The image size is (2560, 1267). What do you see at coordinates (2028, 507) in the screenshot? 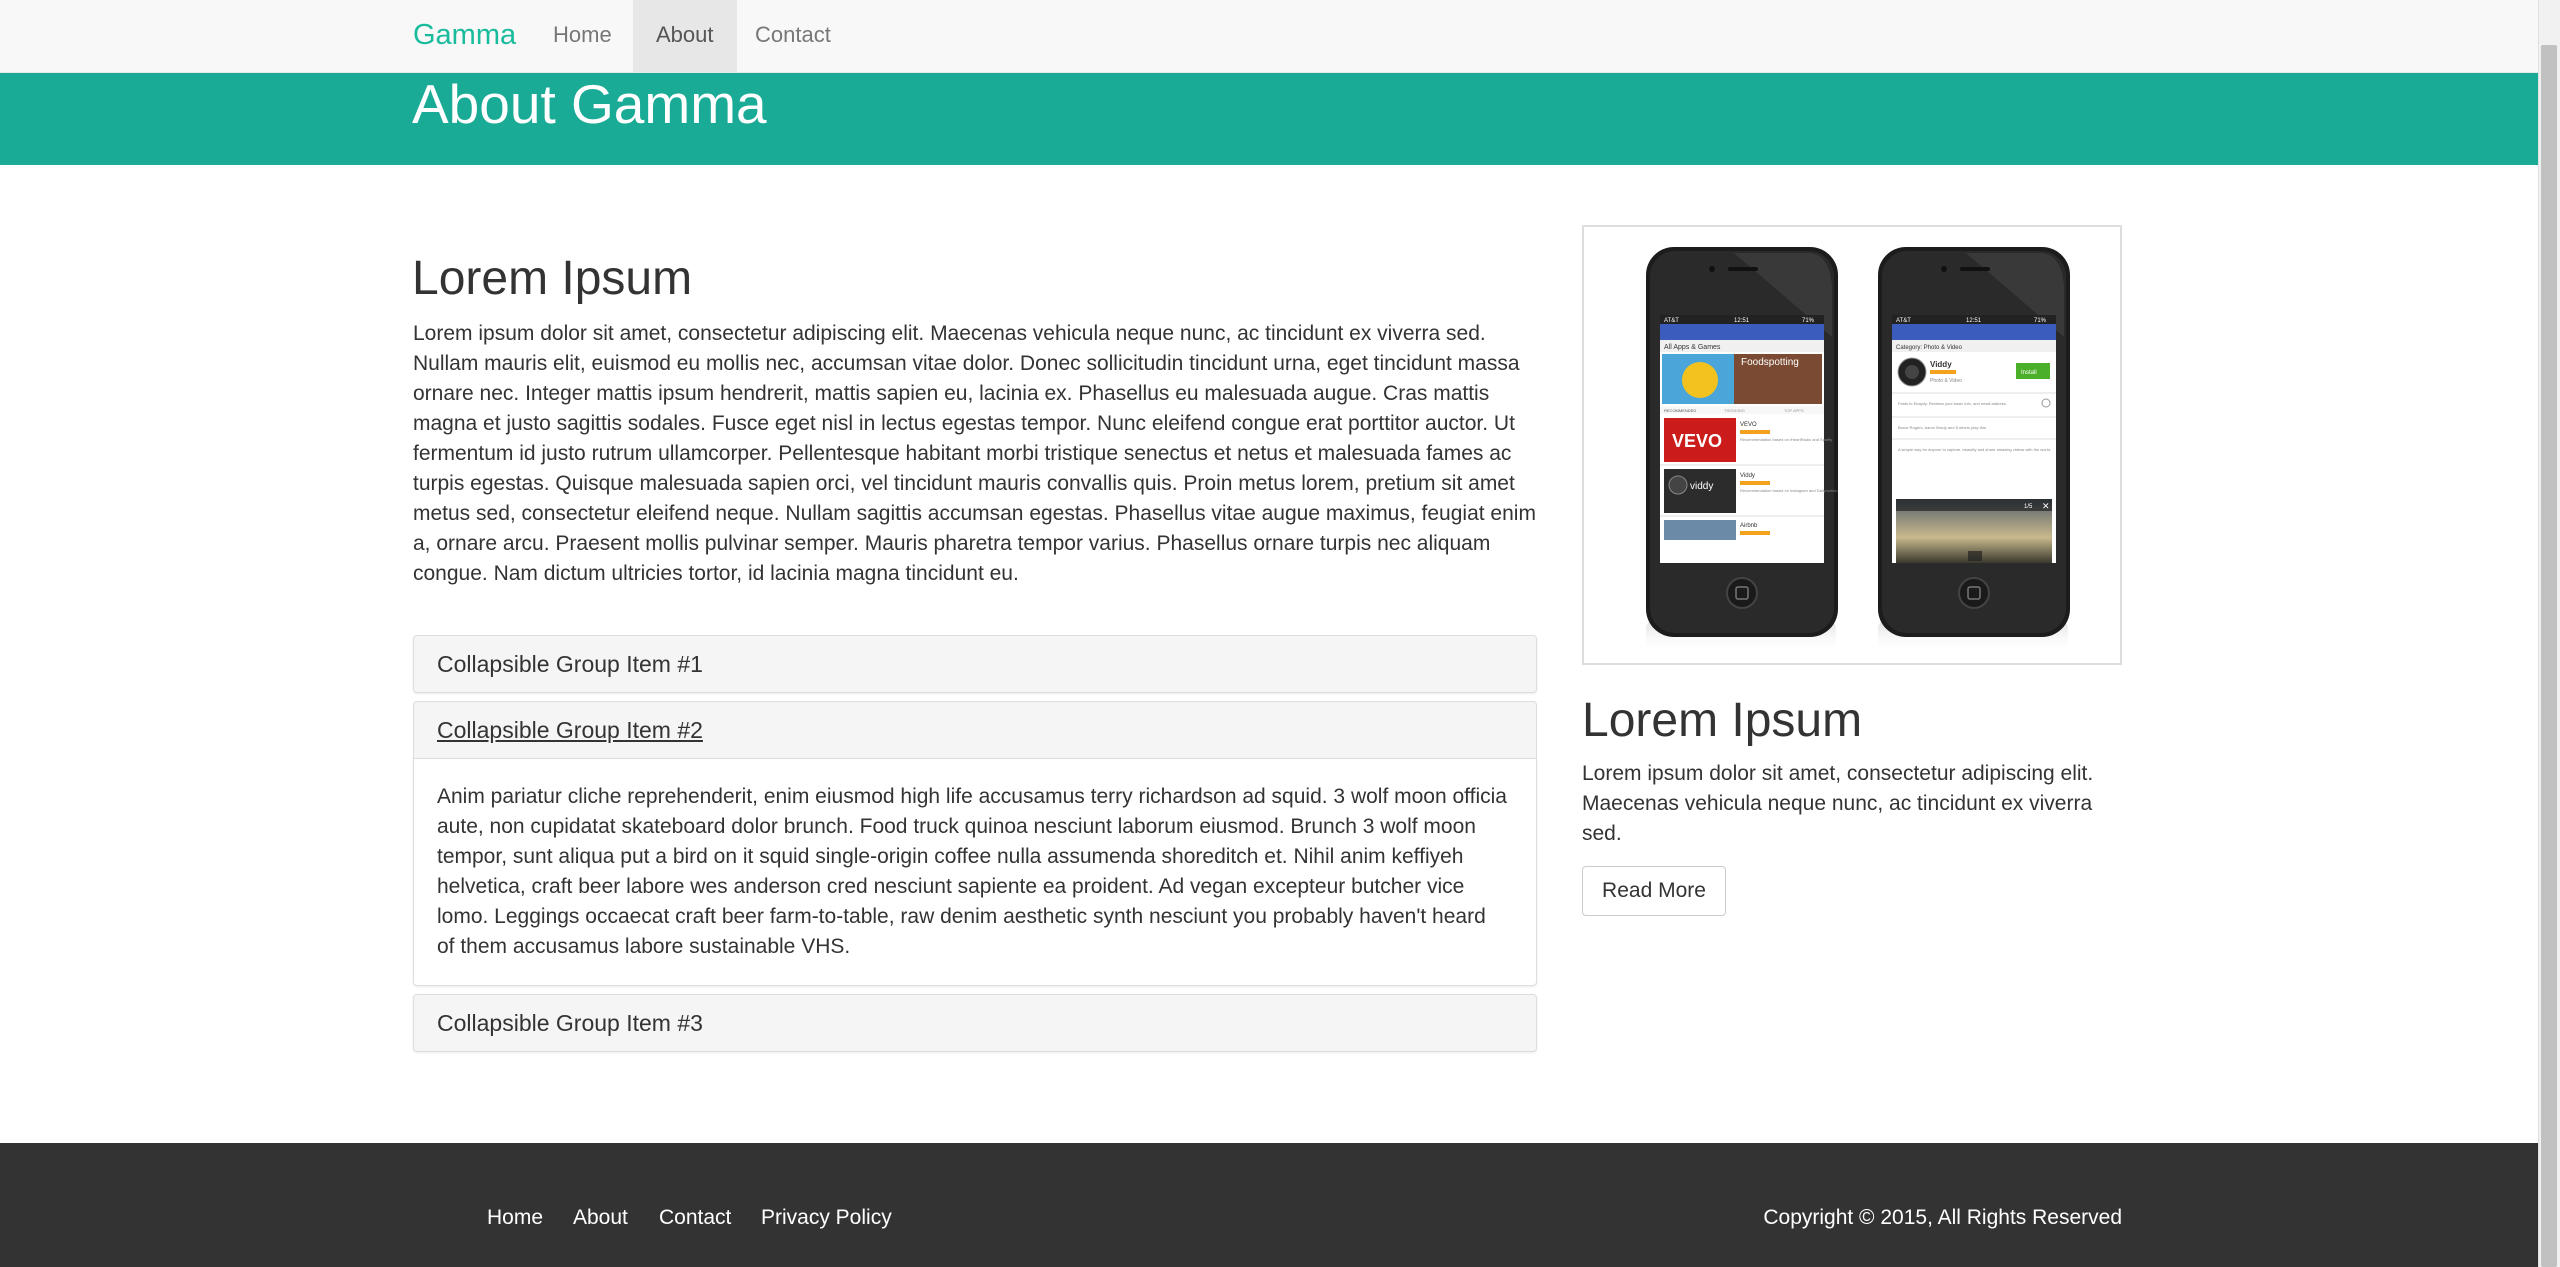
I see `phone2-video-counter: 1/5` at bounding box center [2028, 507].